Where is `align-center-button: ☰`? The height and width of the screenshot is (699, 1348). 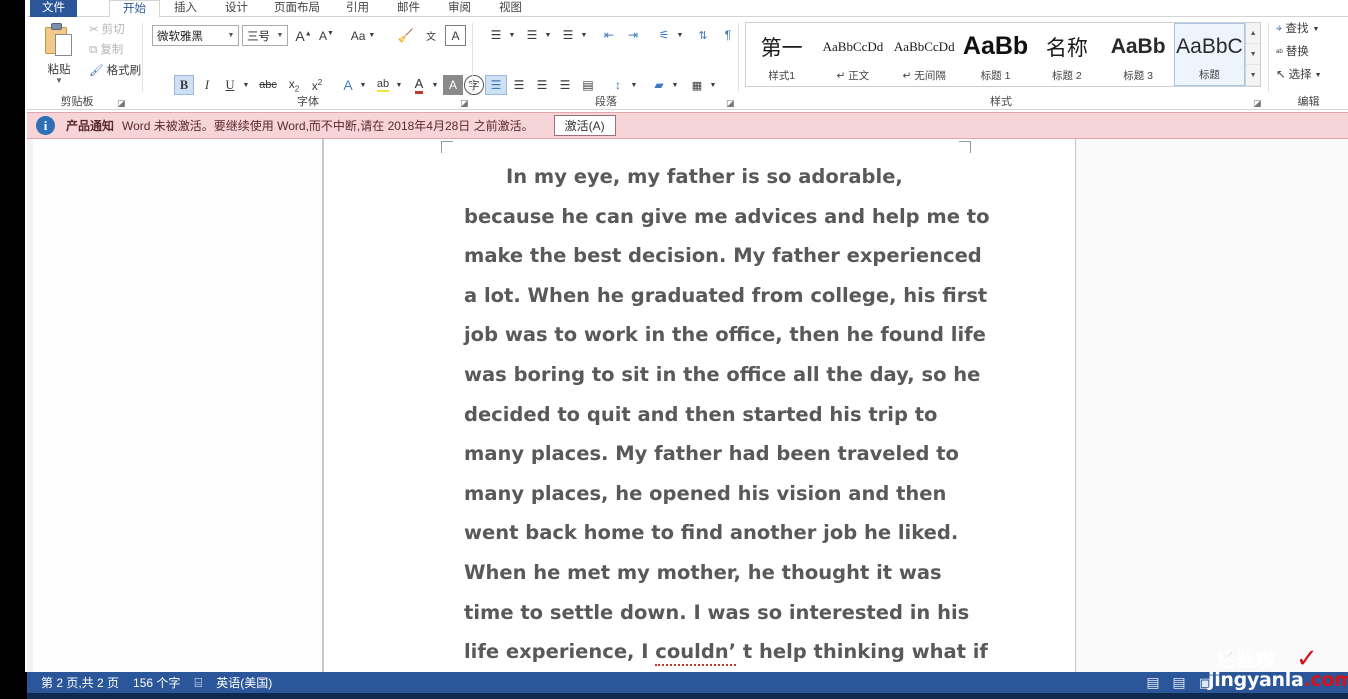
align-center-button: ☰ is located at coordinates (519, 85).